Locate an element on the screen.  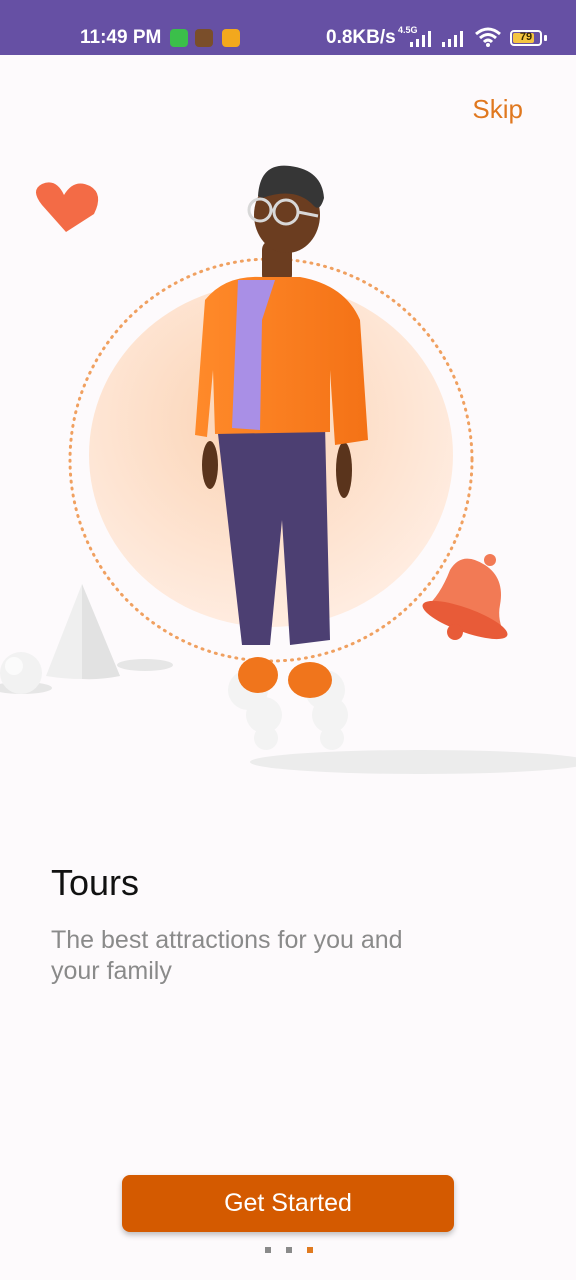
battery-level: 79 is located at coordinates (526, 37).